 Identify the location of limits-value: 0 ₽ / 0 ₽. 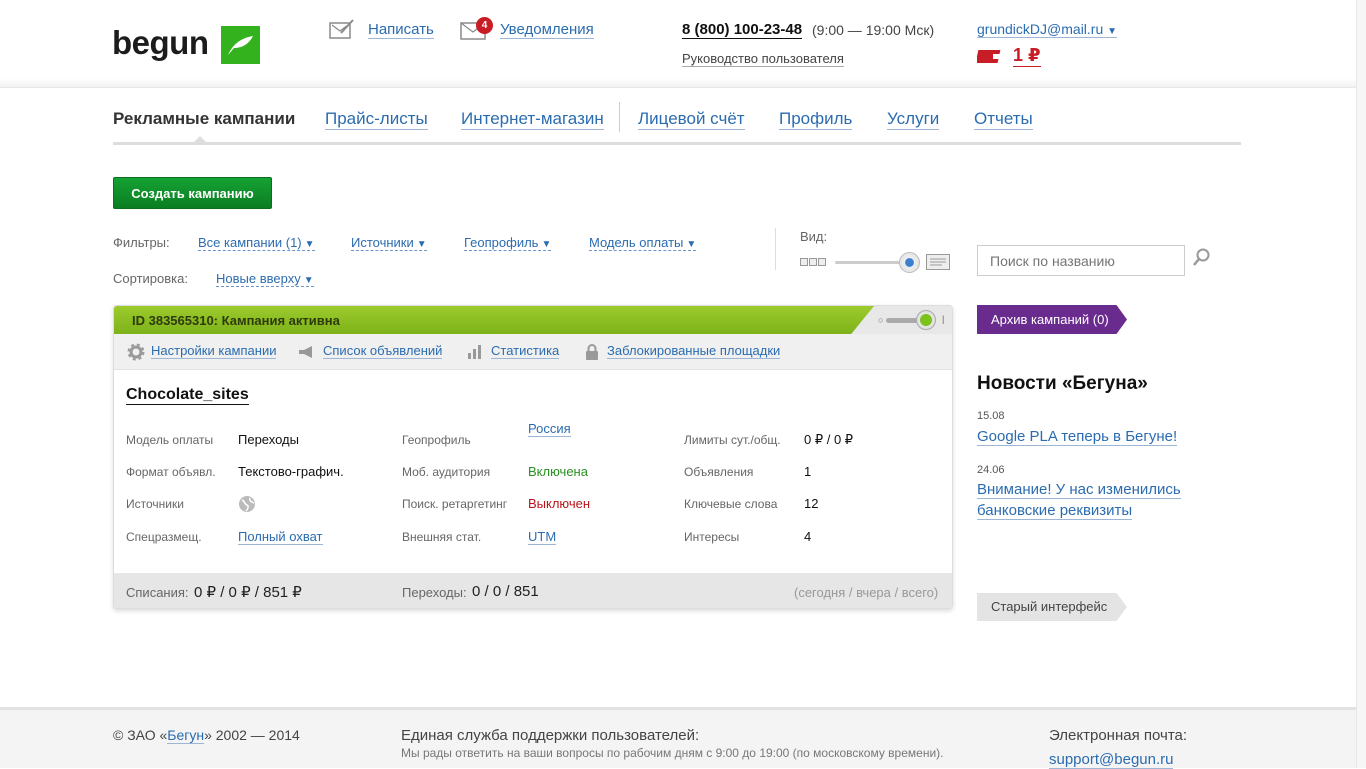
(829, 439).